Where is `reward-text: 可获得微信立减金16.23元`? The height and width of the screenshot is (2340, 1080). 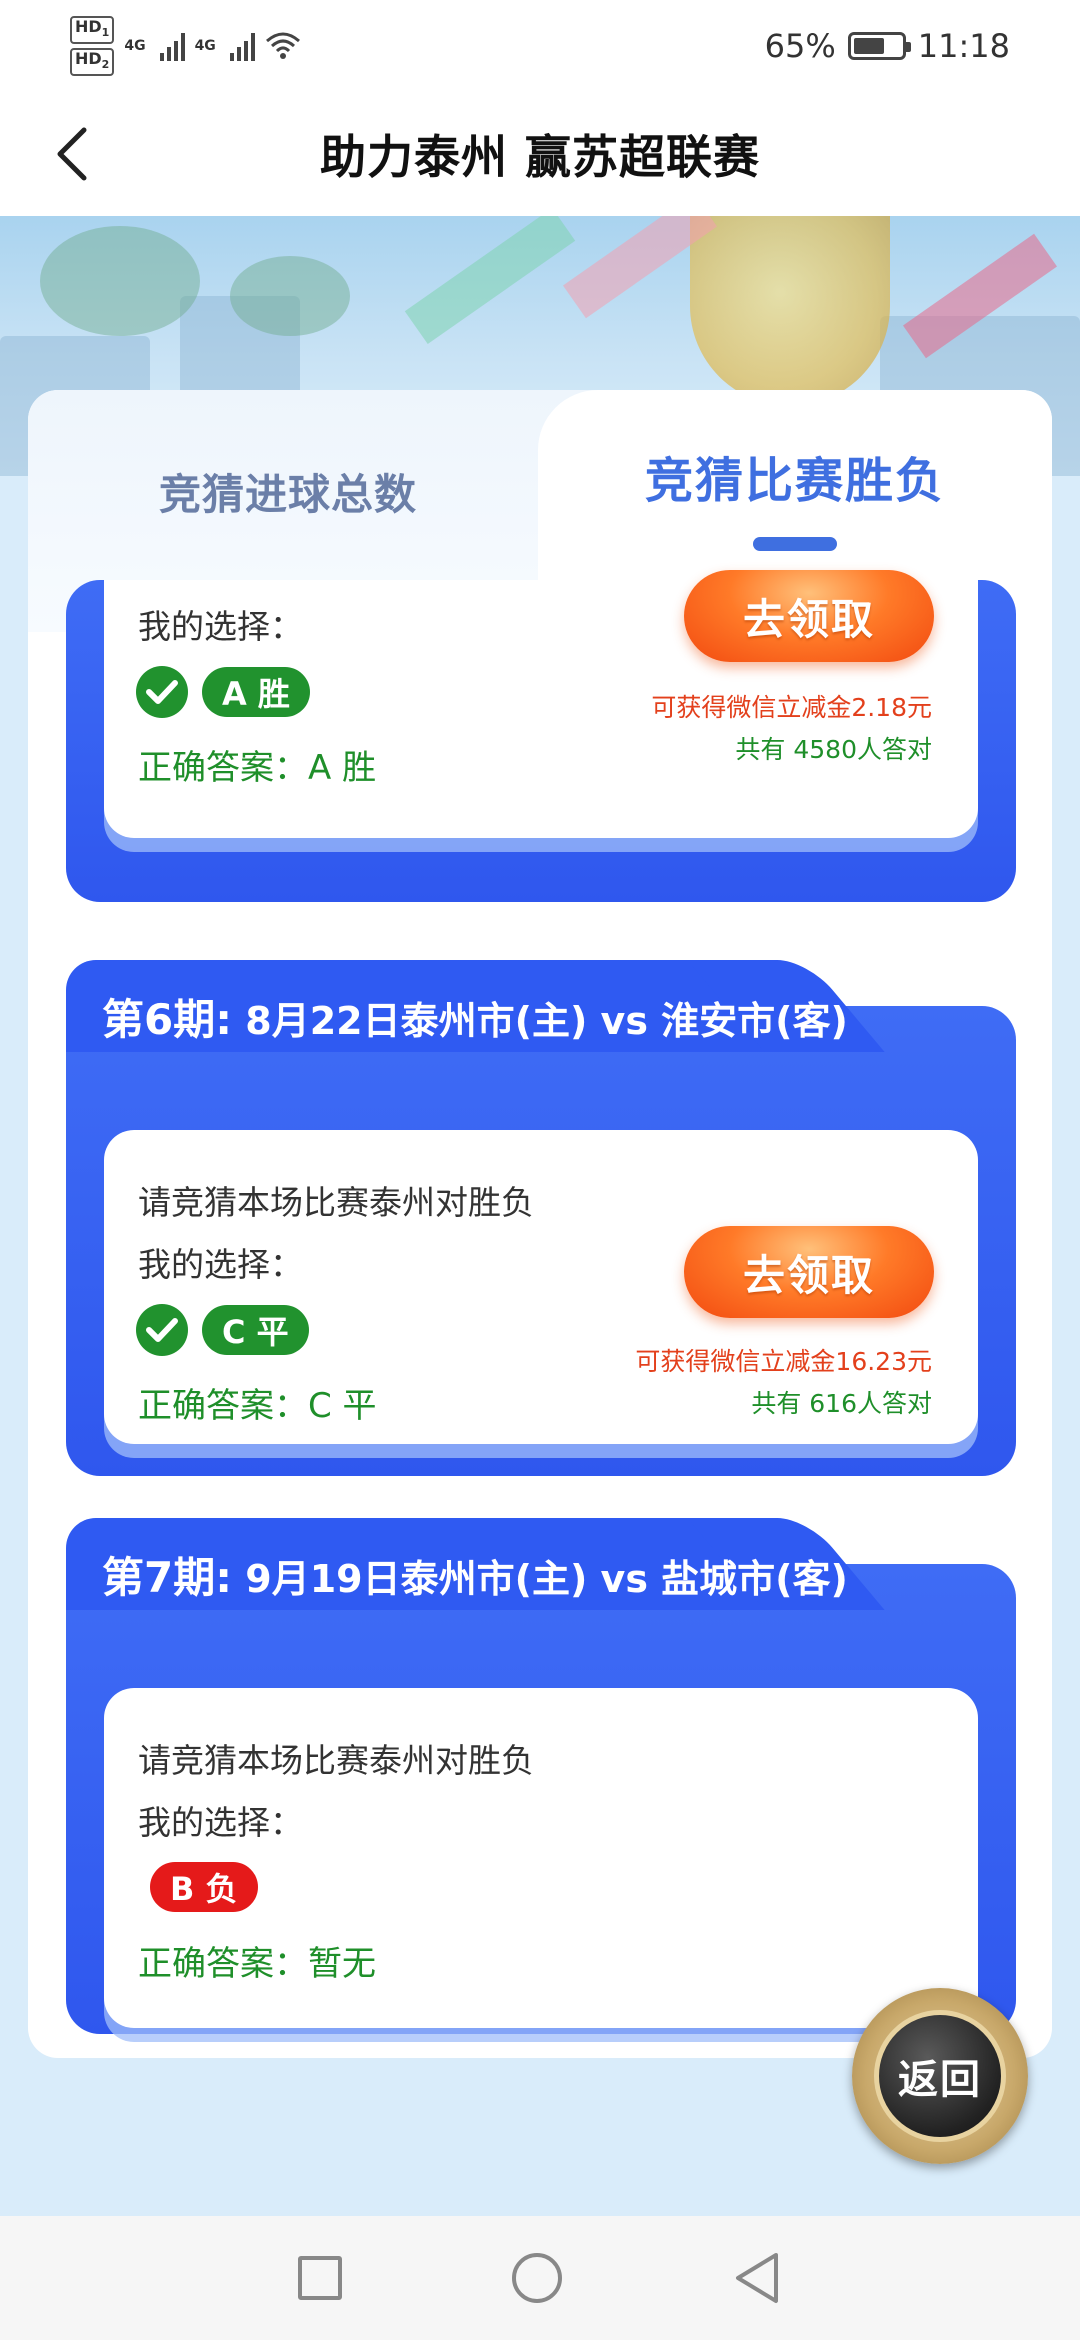 reward-text: 可获得微信立减金16.23元 is located at coordinates (783, 1361).